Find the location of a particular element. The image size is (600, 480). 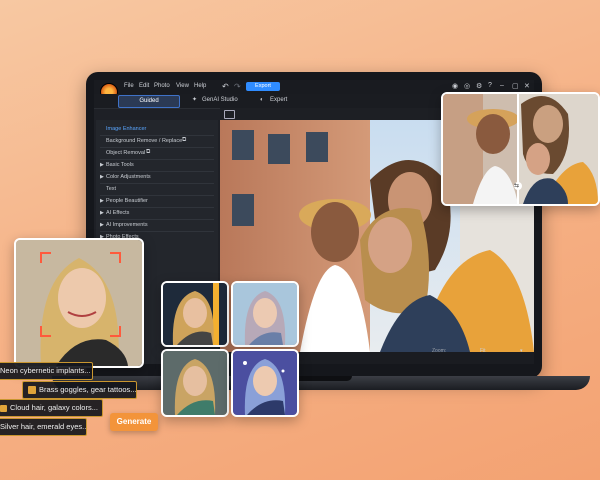

sidebar-item-ai-improvements: AI Improvements is located at coordinates (127, 225).